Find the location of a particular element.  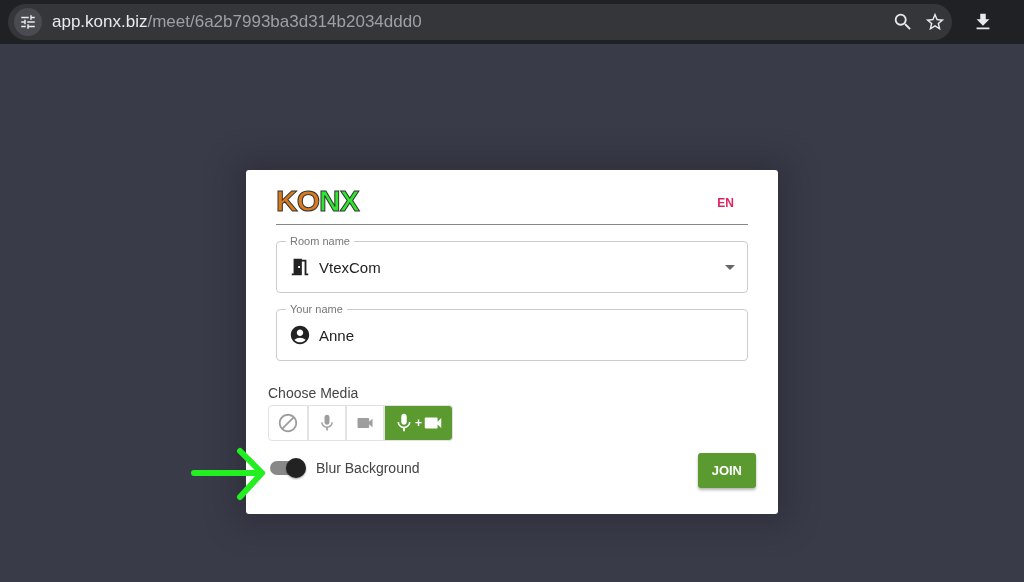

blocked-icon is located at coordinates (288, 423).